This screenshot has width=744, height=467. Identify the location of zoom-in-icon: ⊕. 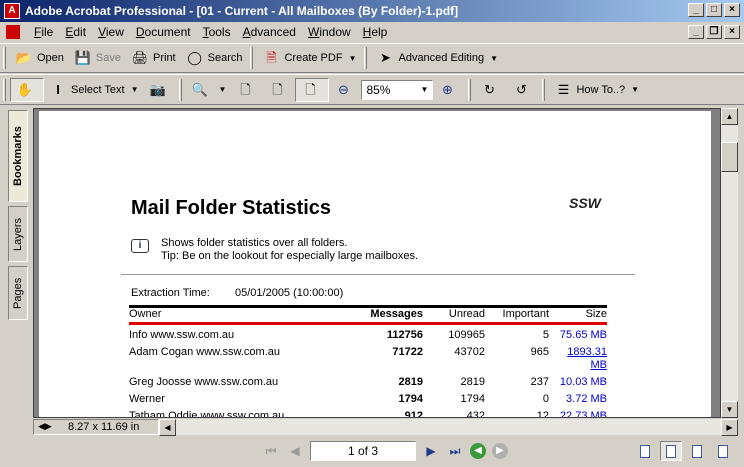
(447, 89).